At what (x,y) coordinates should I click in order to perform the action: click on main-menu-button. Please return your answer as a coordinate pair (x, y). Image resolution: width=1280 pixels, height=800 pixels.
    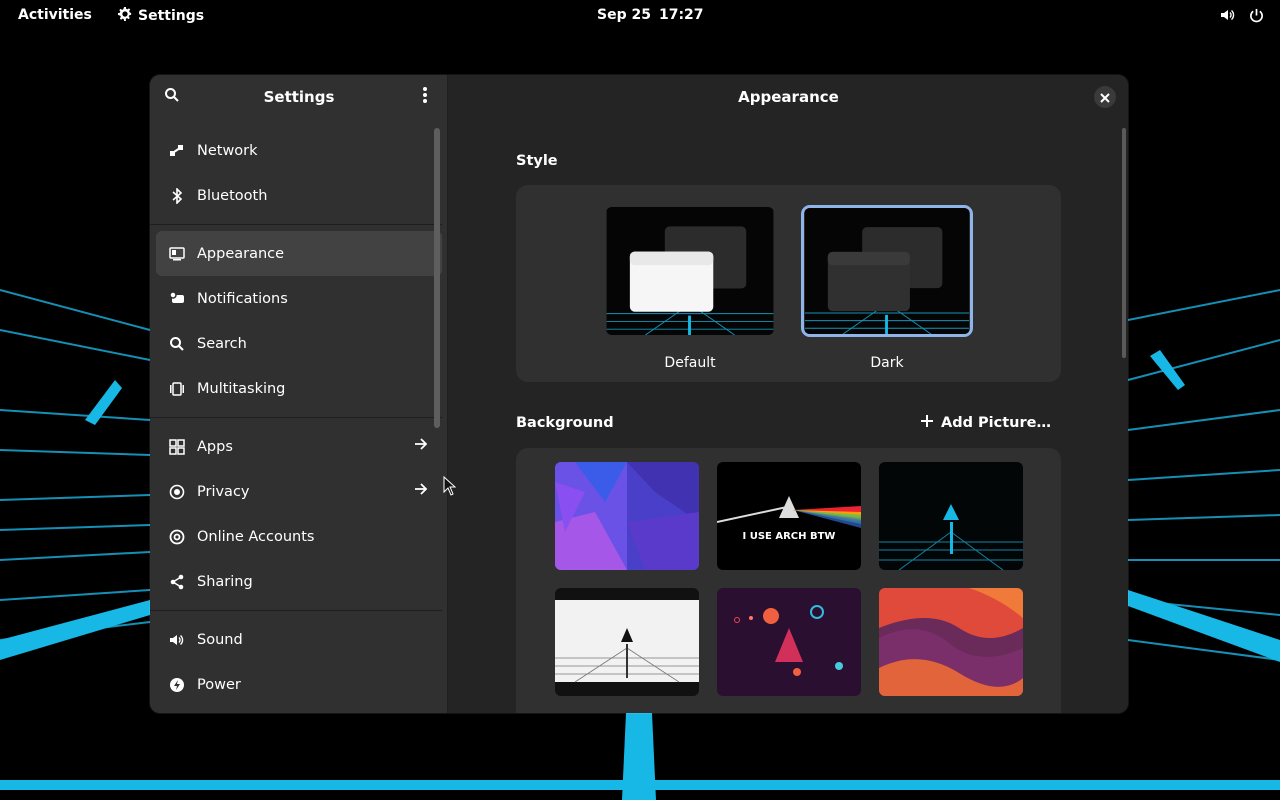
    Looking at the image, I should click on (425, 97).